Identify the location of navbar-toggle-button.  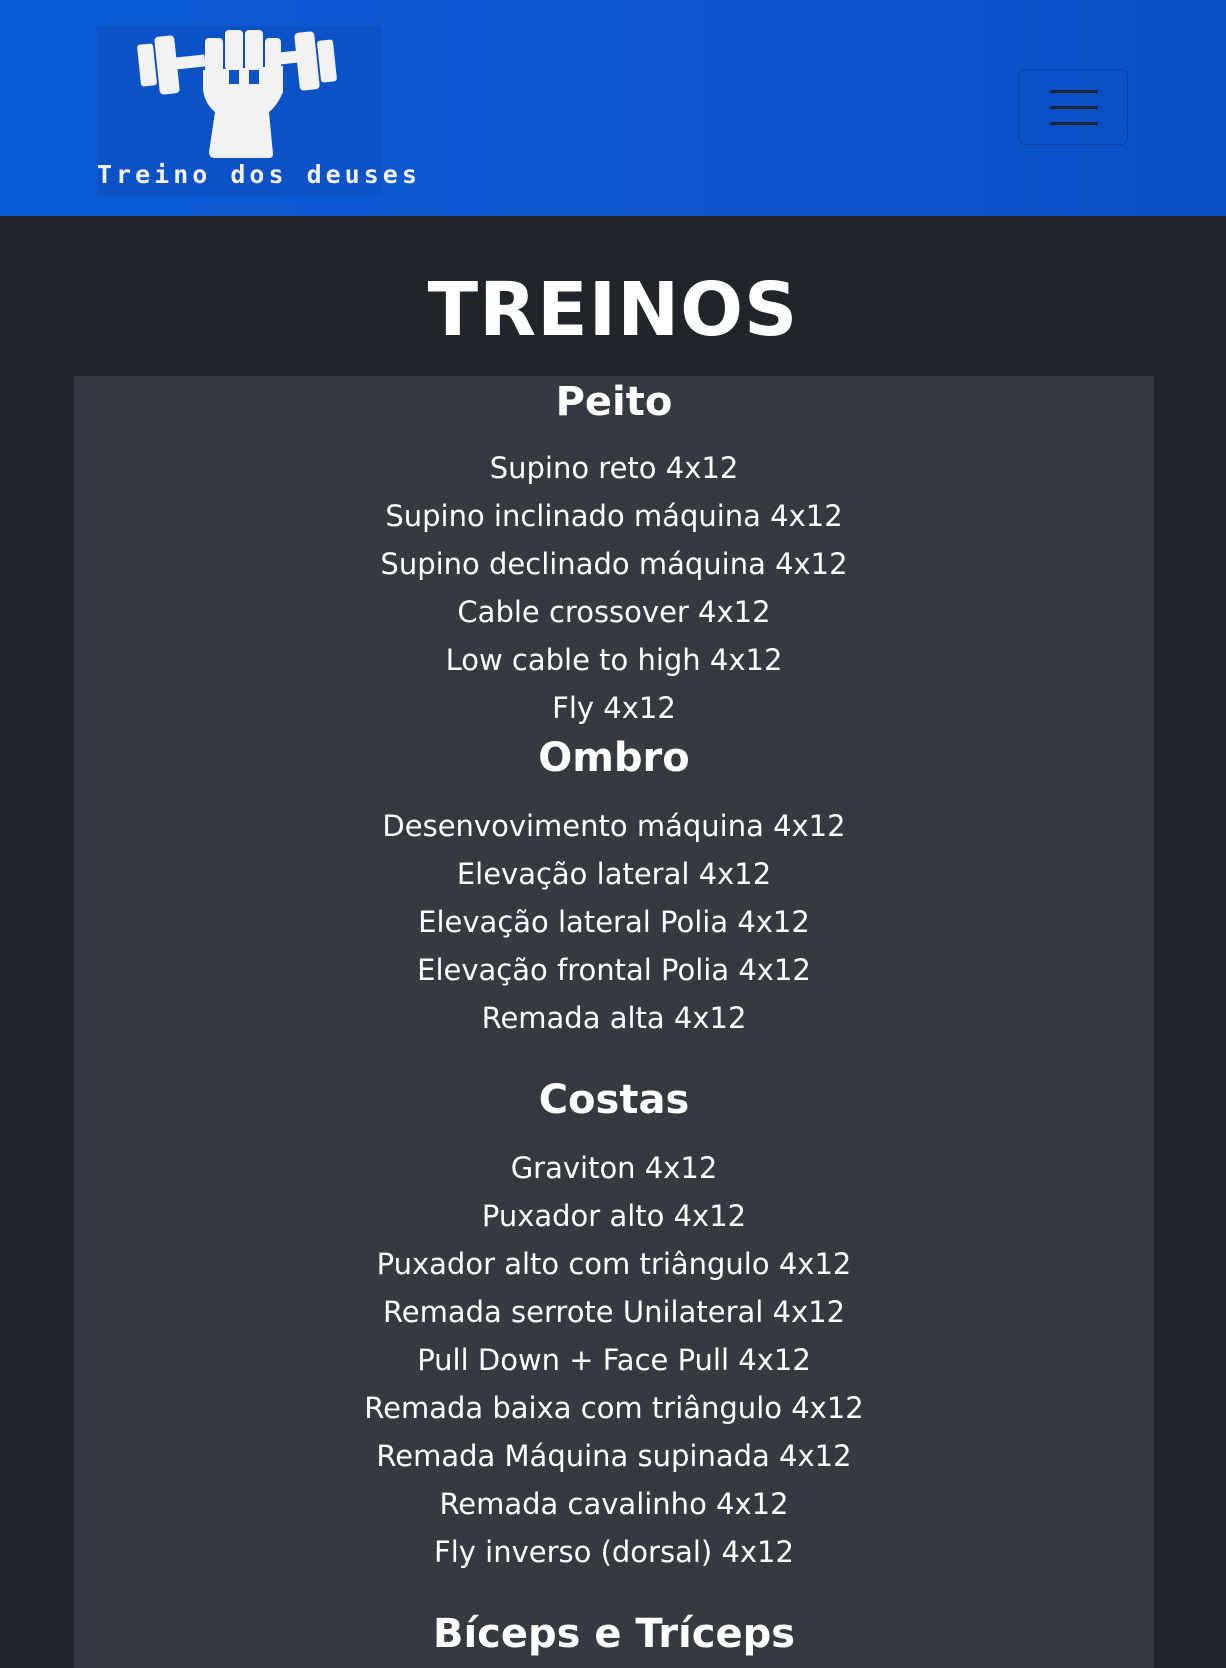
(1073, 107).